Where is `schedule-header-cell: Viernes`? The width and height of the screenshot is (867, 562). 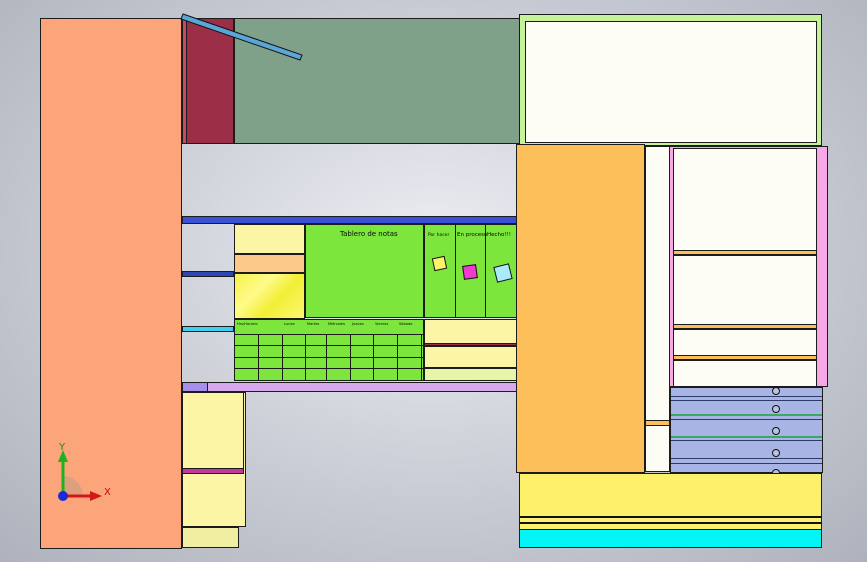 schedule-header-cell: Viernes is located at coordinates (382, 324).